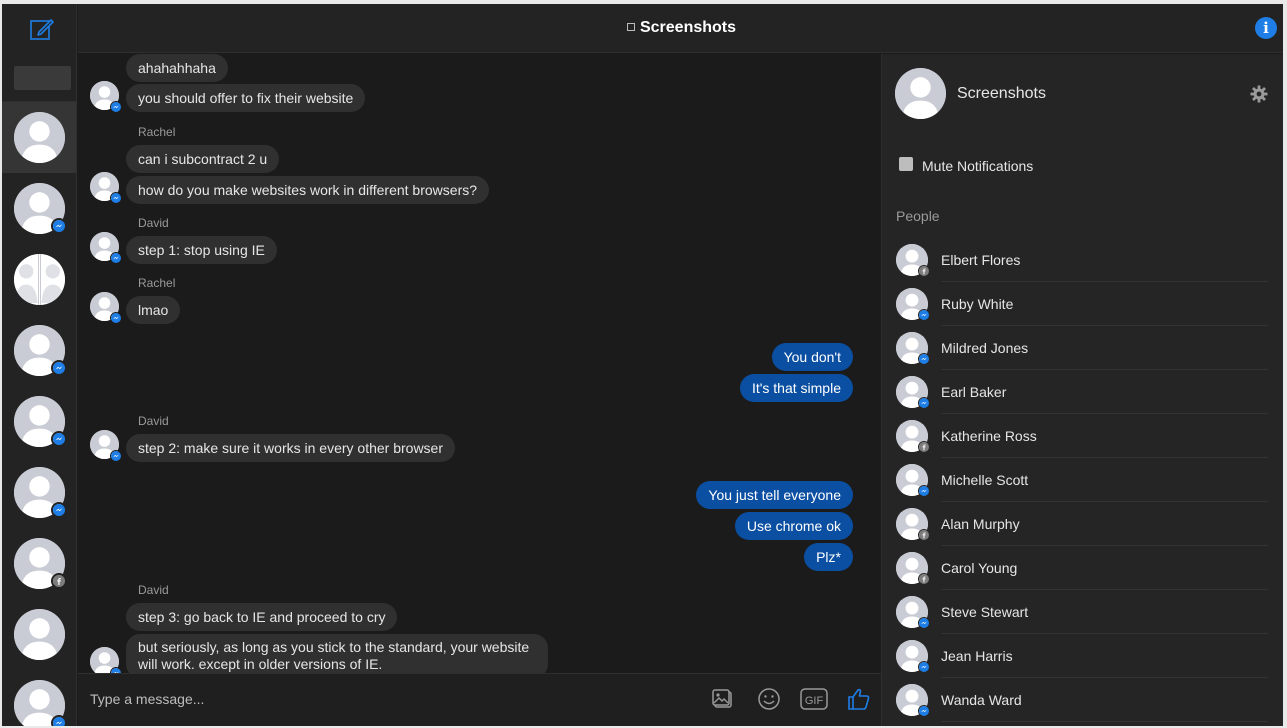 This screenshot has width=1287, height=728. Describe the element at coordinates (906, 164) in the screenshot. I see `mute-notifications-checkbox` at that location.